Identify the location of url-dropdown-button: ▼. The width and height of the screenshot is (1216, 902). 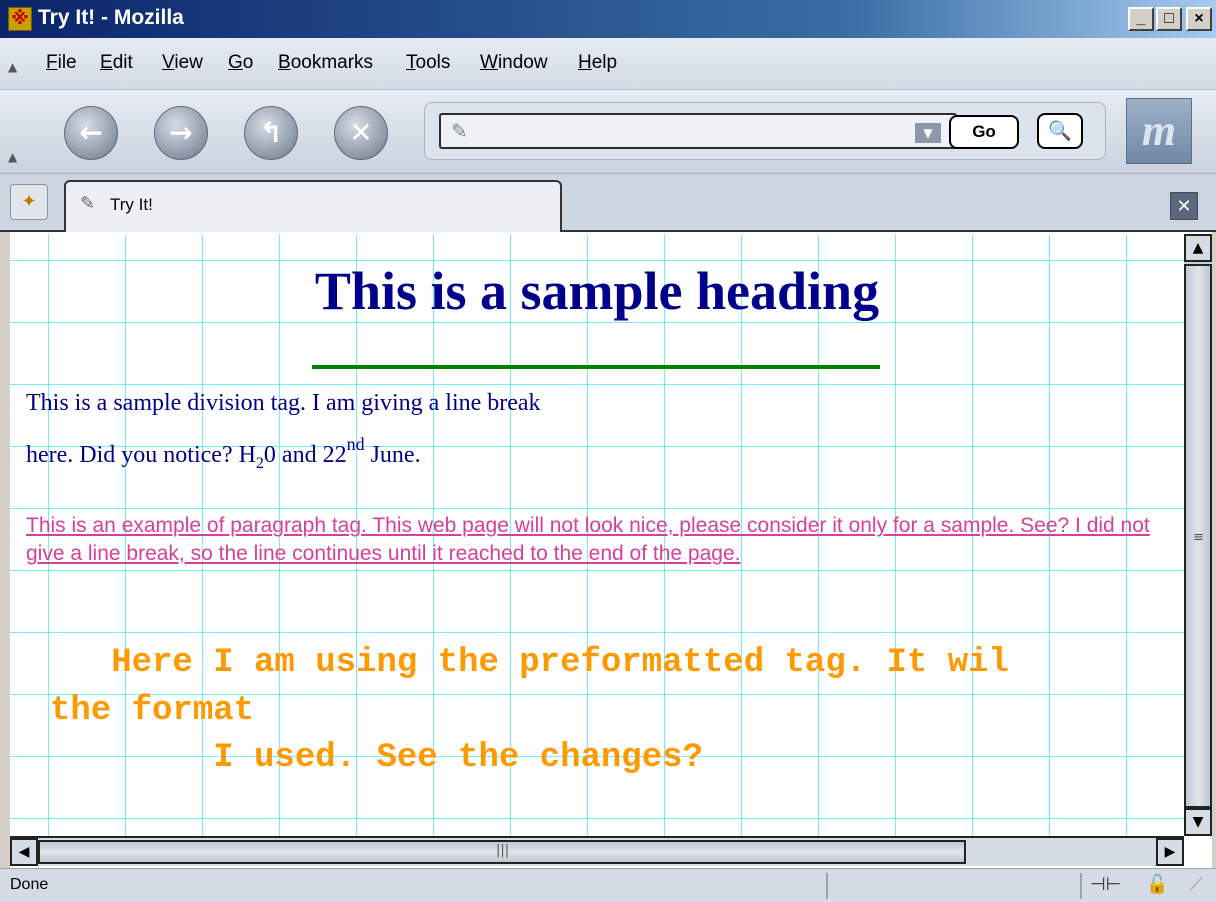
(928, 133).